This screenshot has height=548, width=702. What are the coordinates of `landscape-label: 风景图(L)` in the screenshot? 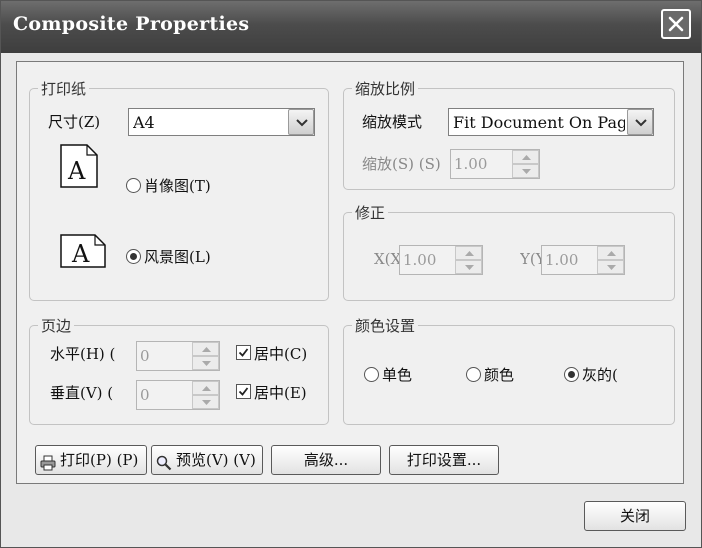 It's located at (177, 257).